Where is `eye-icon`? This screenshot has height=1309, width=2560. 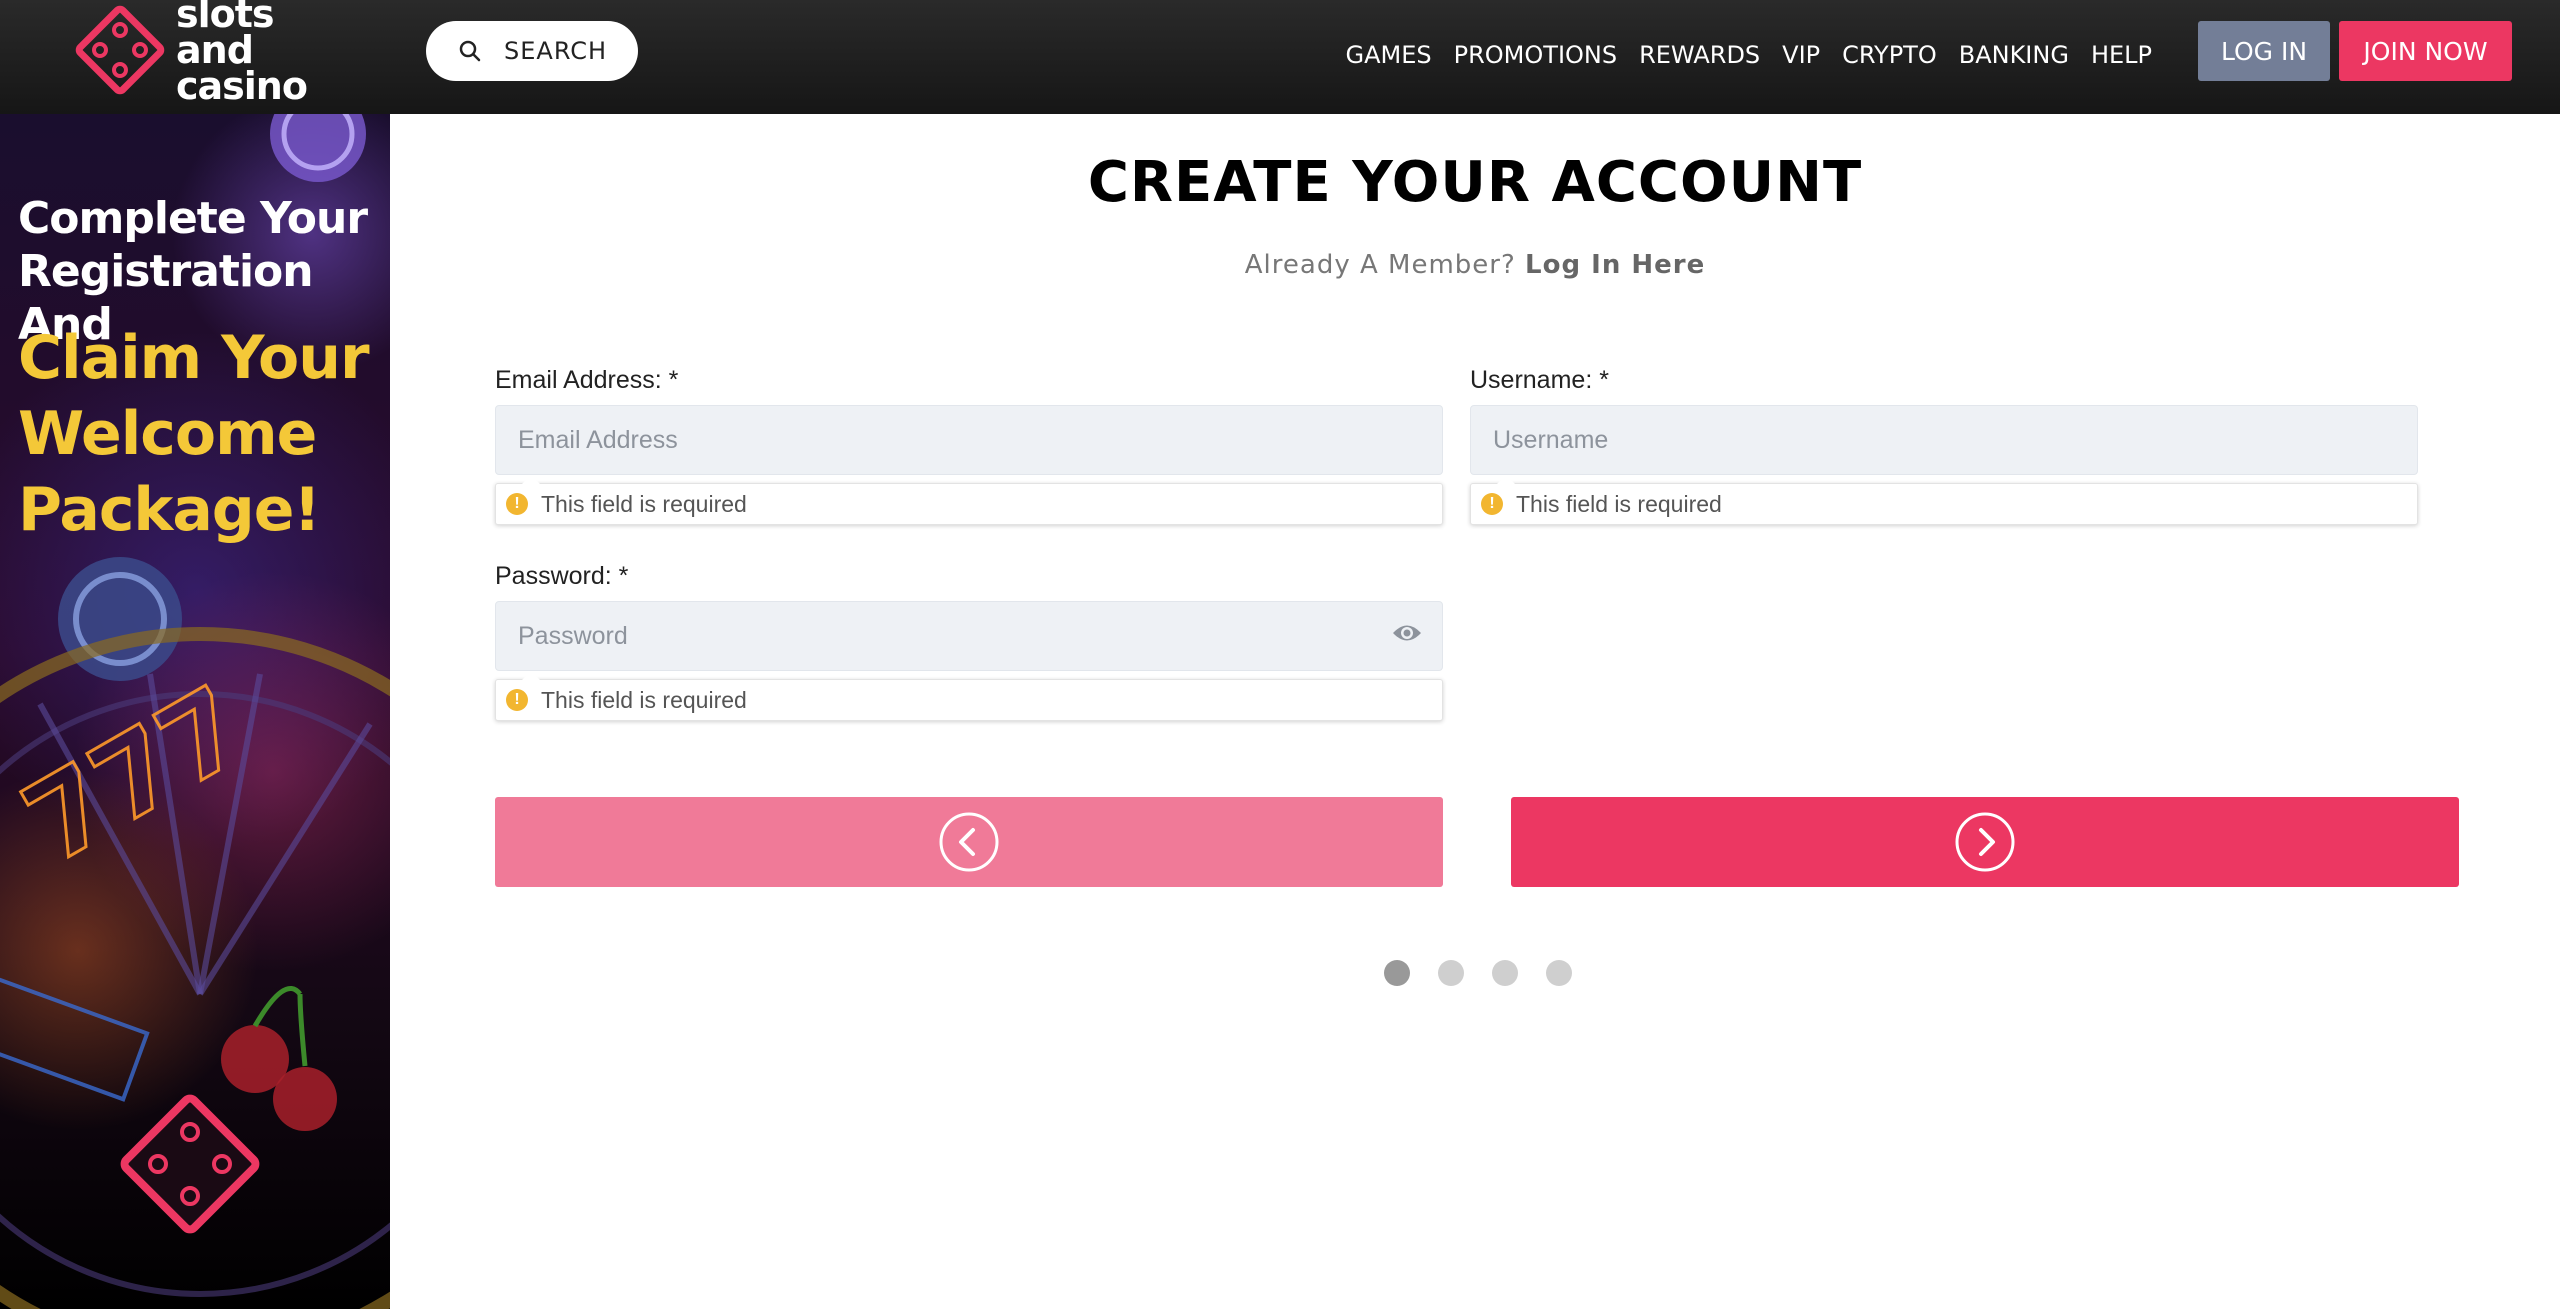 eye-icon is located at coordinates (1407, 633).